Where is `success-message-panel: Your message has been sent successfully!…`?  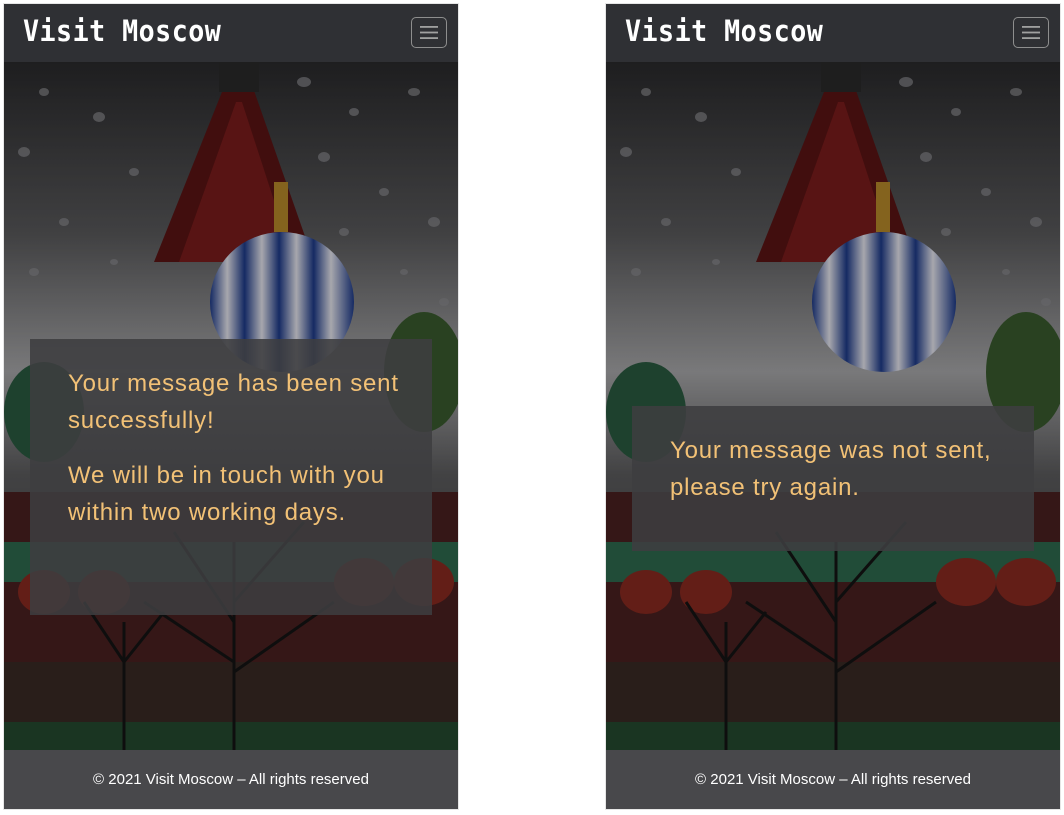
success-message-panel: Your message has been sent successfully!… is located at coordinates (231, 477).